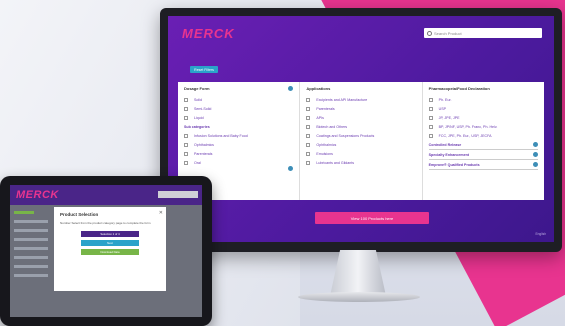 Image resolution: width=565 pixels, height=326 pixels. What do you see at coordinates (483, 33) in the screenshot?
I see `search-input: Search Product` at bounding box center [483, 33].